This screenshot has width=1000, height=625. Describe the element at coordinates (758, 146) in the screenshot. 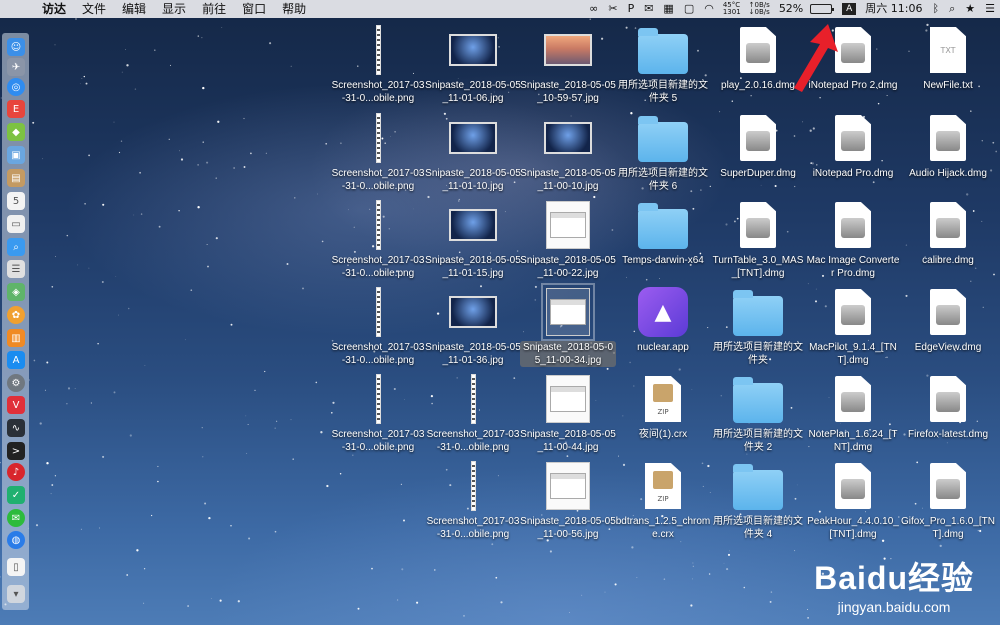

I see `desktop-item: SuperDuper.dmg` at that location.